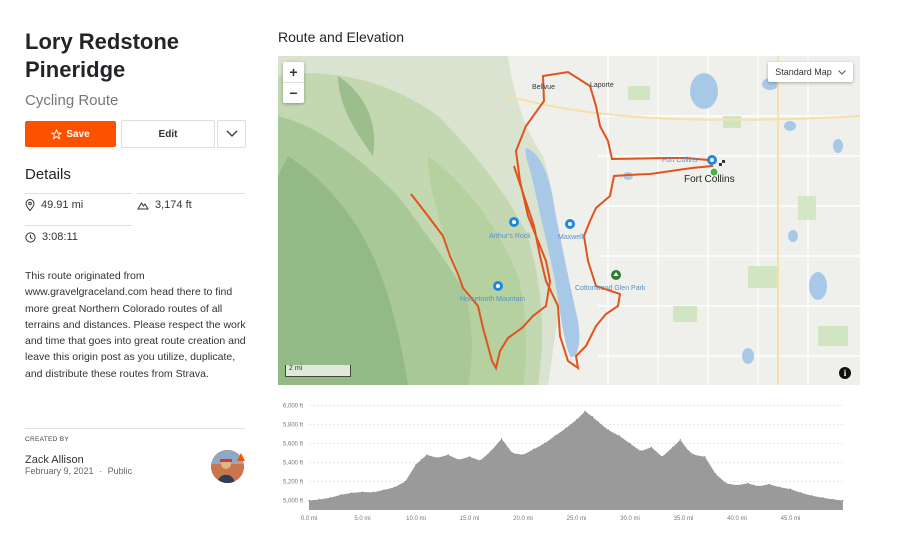 The image size is (923, 546). I want to click on map-type-select: Standard Map, so click(810, 72).